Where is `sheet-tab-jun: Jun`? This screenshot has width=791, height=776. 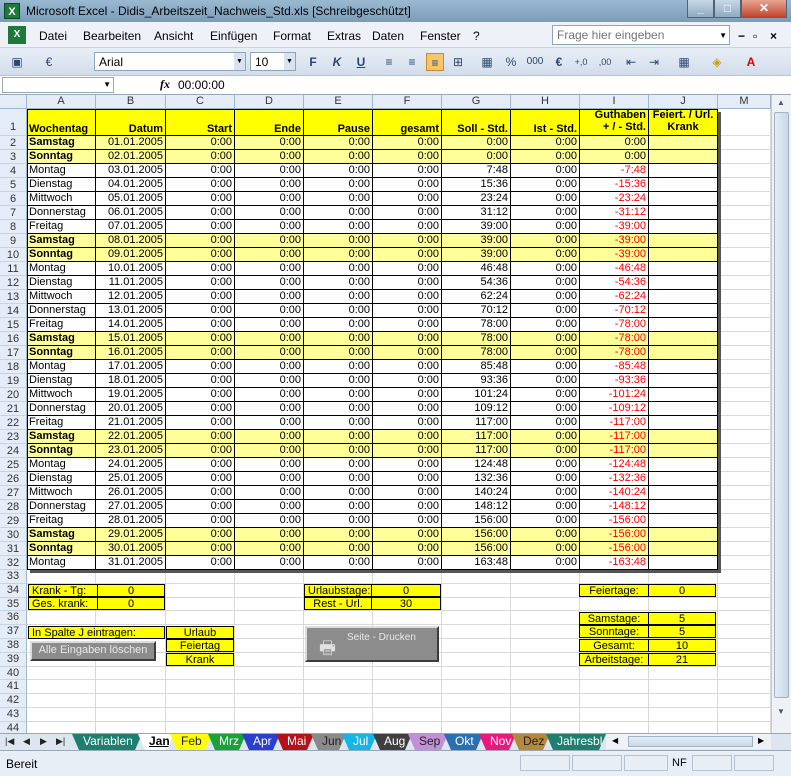
sheet-tab-jun: Jun is located at coordinates (328, 742).